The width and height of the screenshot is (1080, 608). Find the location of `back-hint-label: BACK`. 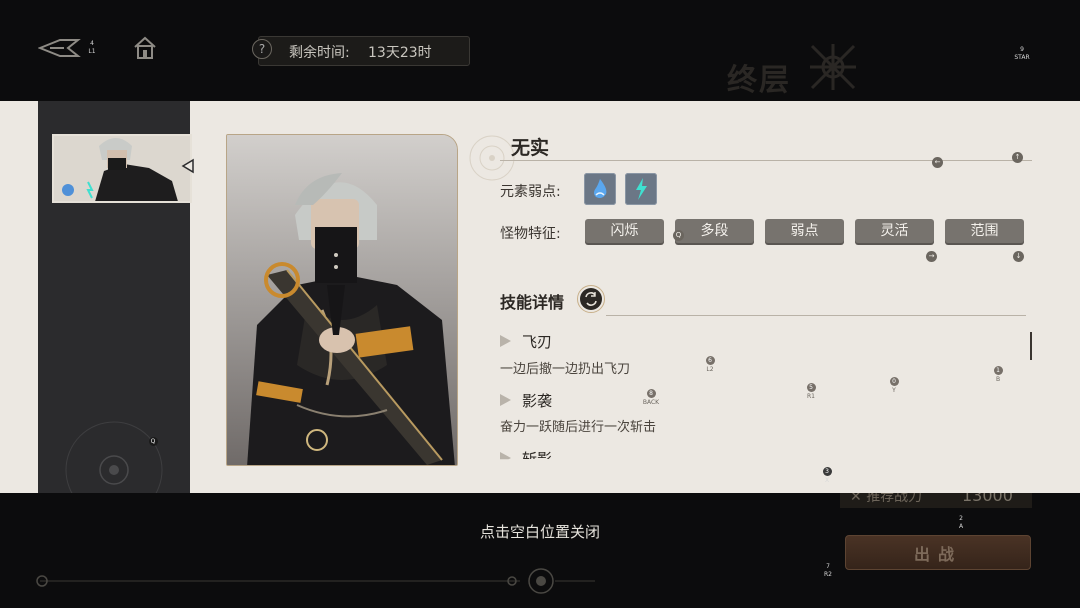

back-hint-label: BACK is located at coordinates (651, 402).